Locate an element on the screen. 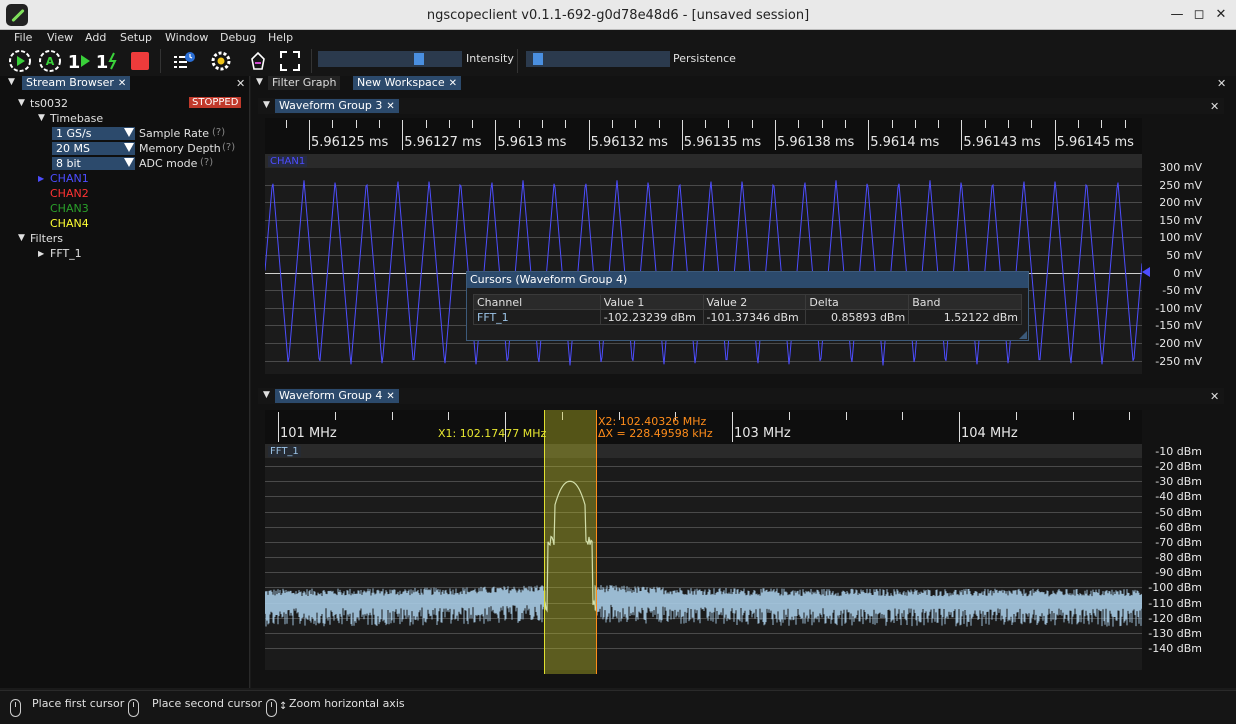 The image size is (1236, 724). filters-label: Filters is located at coordinates (46, 238).